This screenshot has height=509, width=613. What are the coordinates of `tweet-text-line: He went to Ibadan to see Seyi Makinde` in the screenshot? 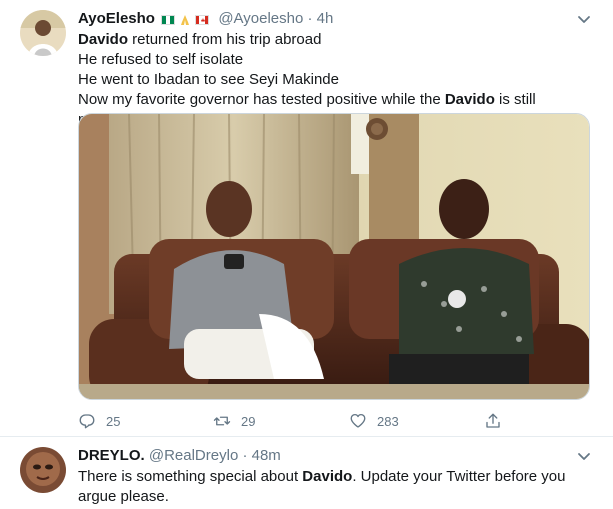 It's located at (335, 80).